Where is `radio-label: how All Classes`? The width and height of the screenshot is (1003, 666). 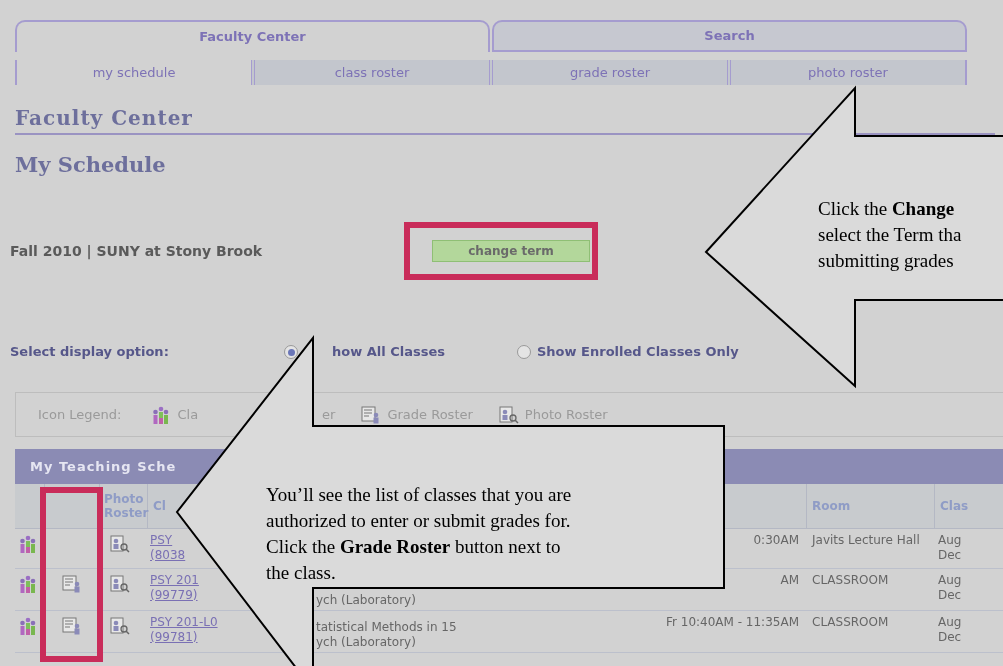 radio-label: how All Classes is located at coordinates (389, 352).